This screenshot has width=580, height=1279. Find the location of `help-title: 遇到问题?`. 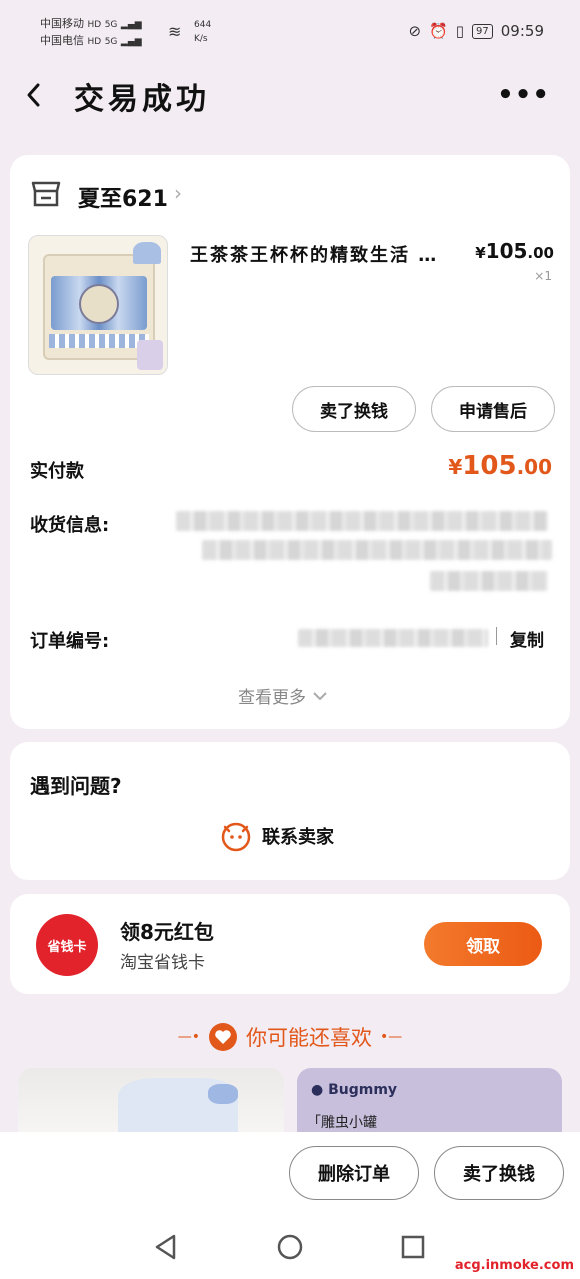

help-title: 遇到问题? is located at coordinates (76, 786).